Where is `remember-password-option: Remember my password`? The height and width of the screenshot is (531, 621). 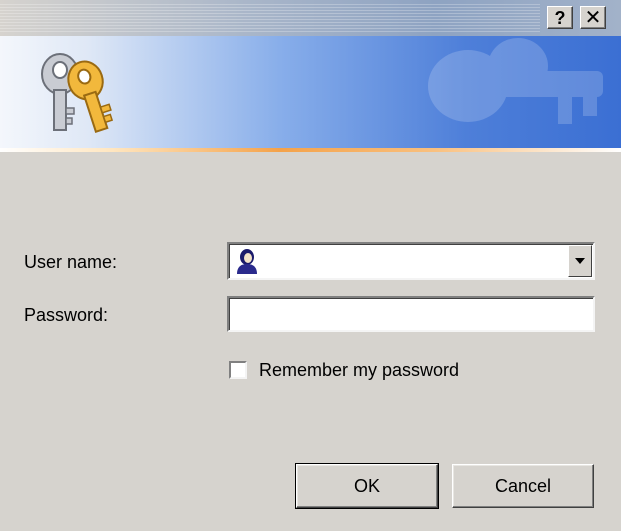 remember-password-option: Remember my password is located at coordinates (344, 370).